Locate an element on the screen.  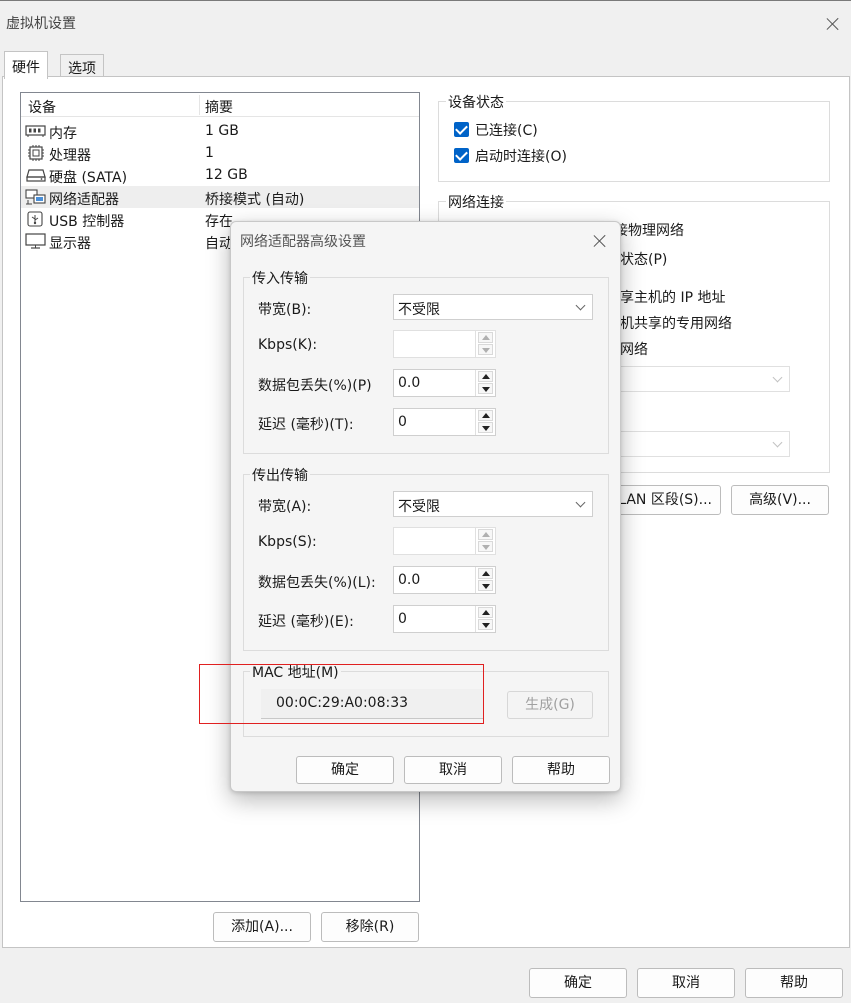
tab-hardware: 硬件 is located at coordinates (26, 65).